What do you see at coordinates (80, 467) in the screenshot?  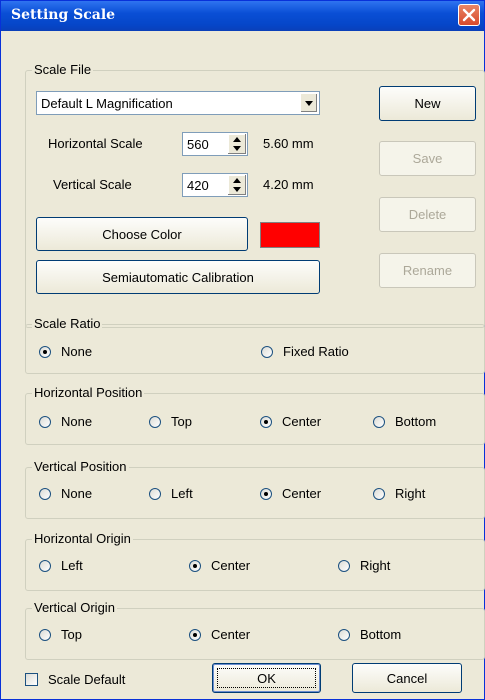 I see `vertical-position-legend: Vertical Position` at bounding box center [80, 467].